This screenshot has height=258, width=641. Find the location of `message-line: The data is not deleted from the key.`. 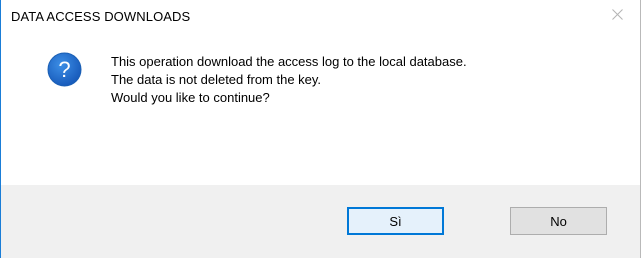

message-line: The data is not deleted from the key. is located at coordinates (216, 79).